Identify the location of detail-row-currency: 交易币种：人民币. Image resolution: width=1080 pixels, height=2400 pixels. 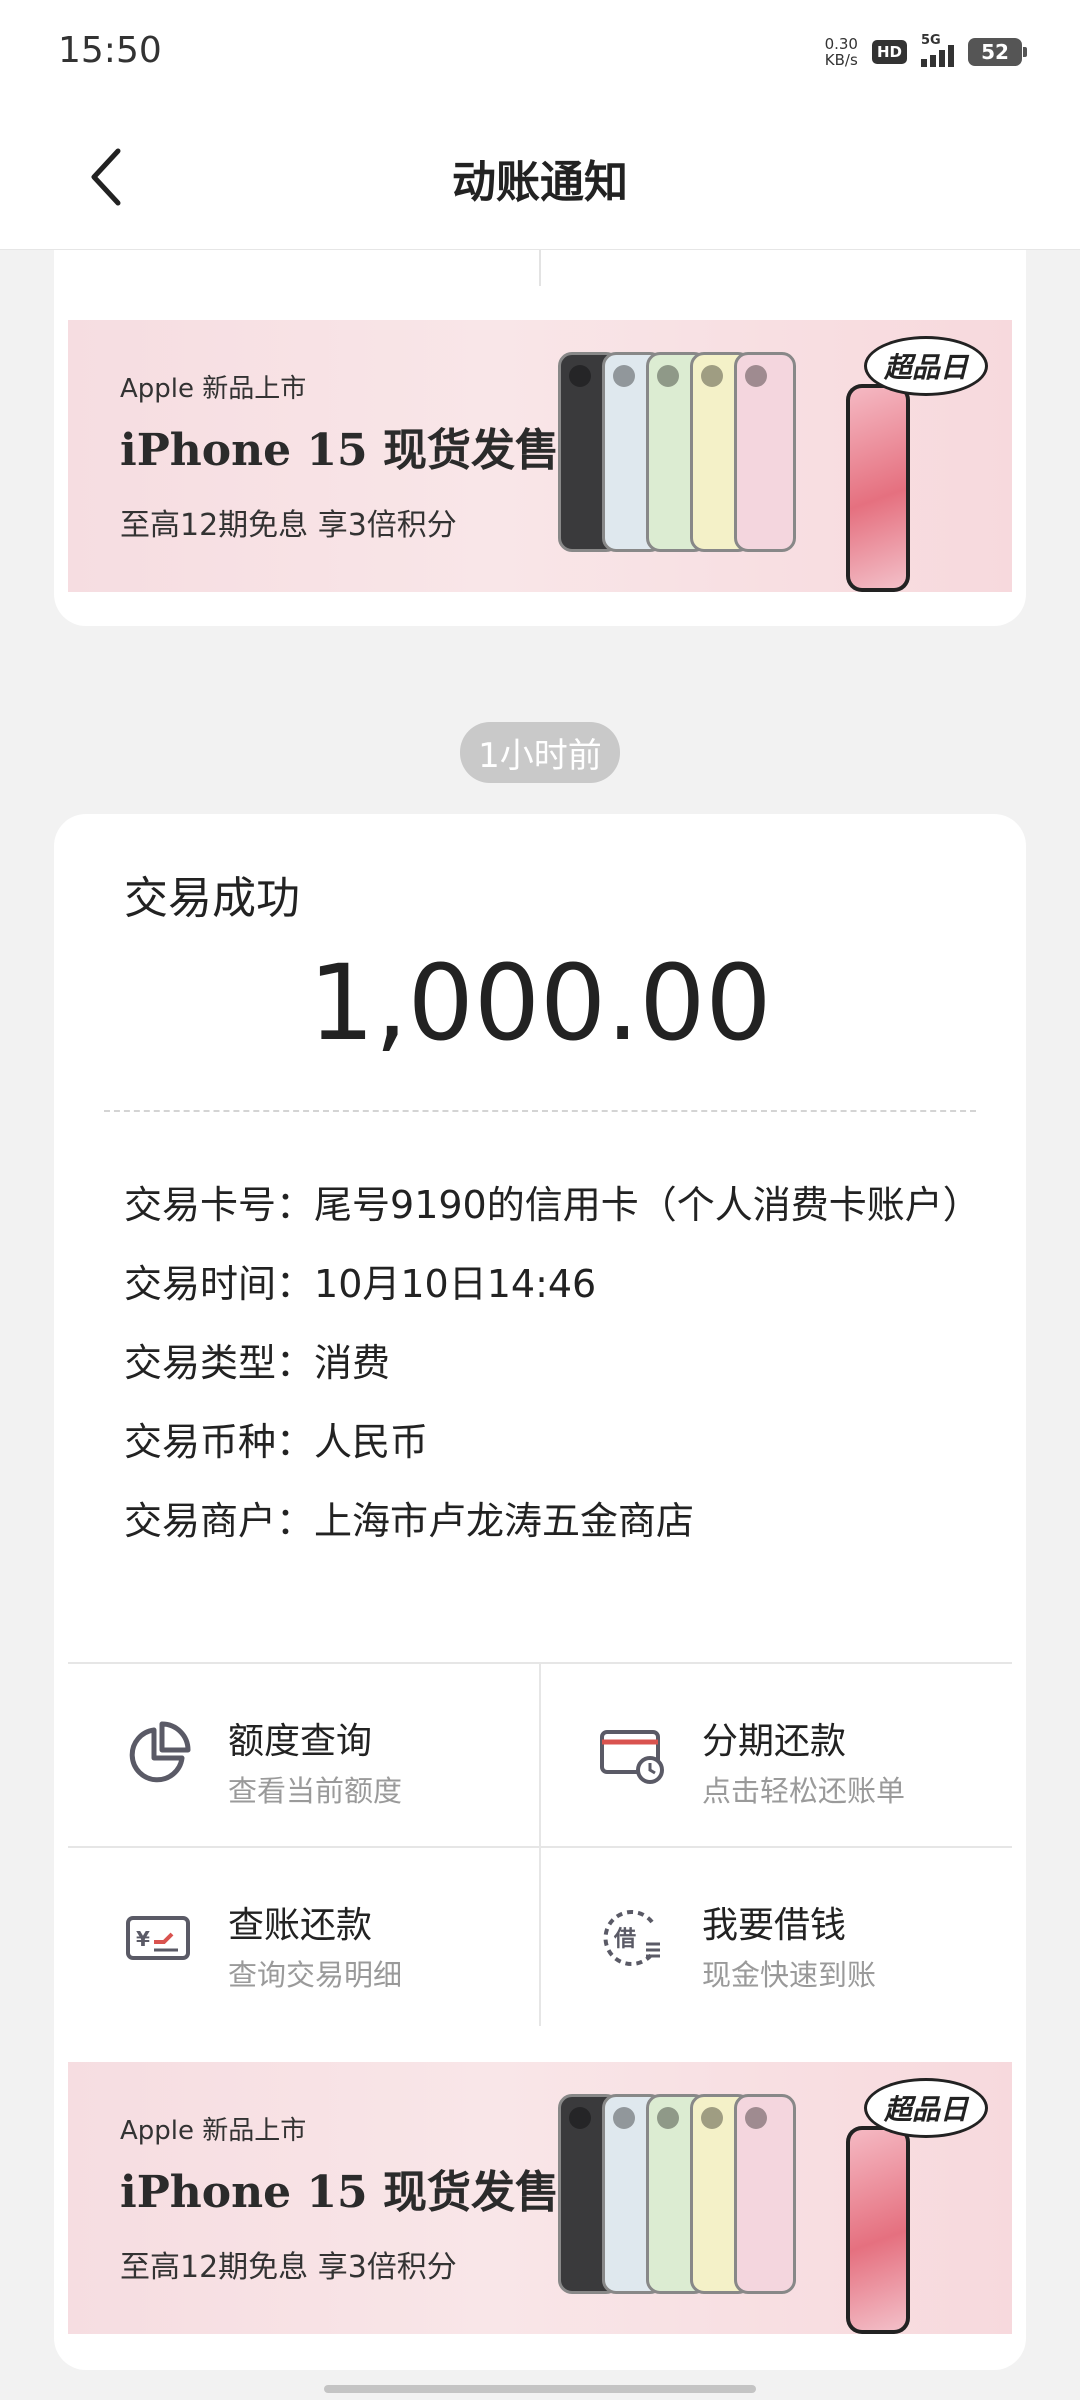
(276, 1442).